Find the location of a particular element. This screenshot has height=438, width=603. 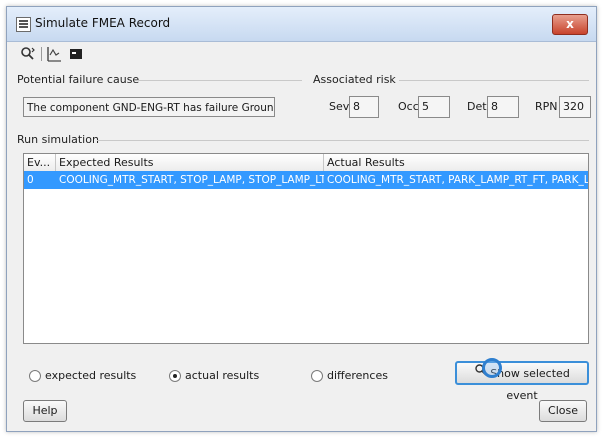

det-field: 8 is located at coordinates (503, 107).